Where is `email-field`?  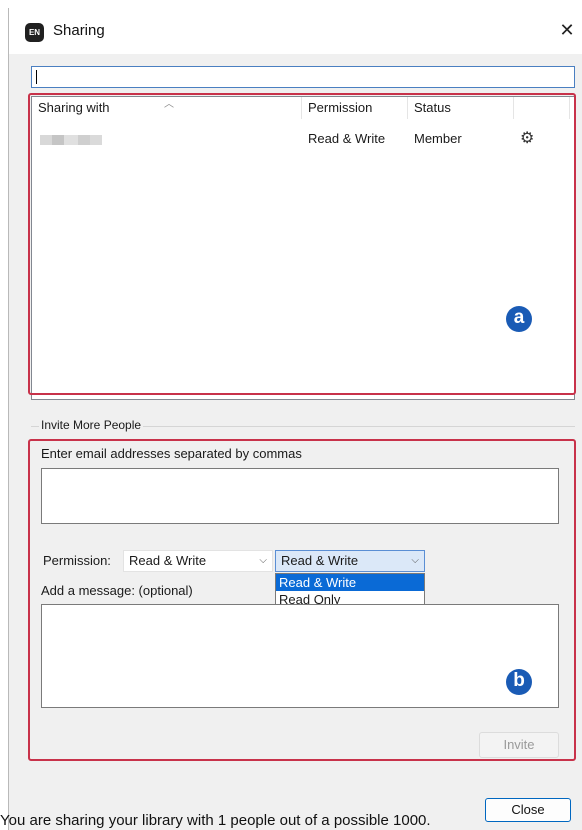 email-field is located at coordinates (300, 496).